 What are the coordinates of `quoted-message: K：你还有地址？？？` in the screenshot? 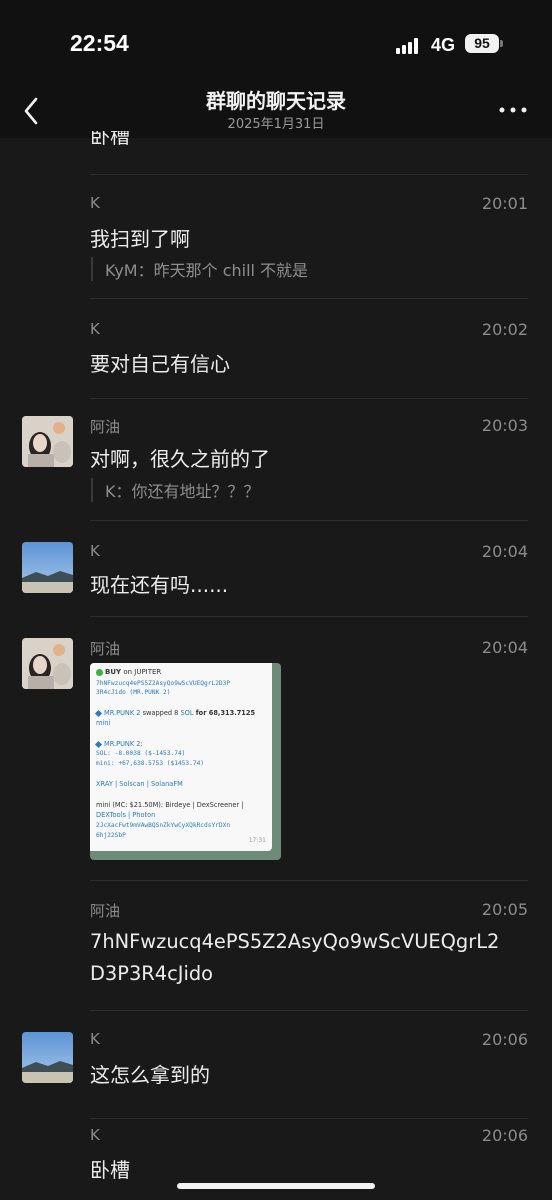 It's located at (175, 490).